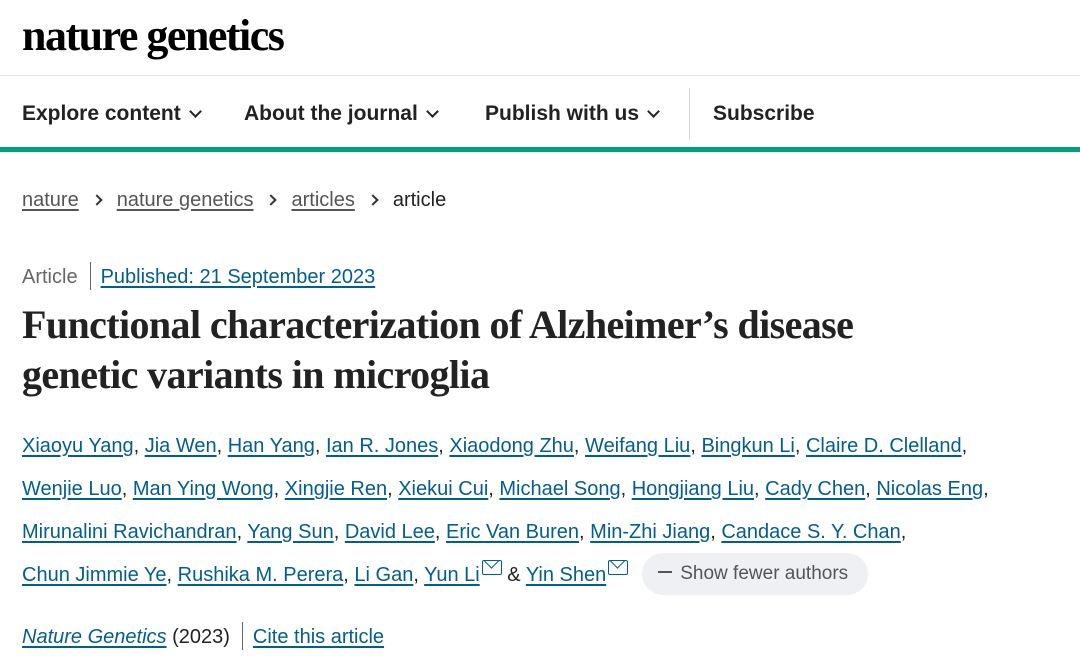 This screenshot has width=1080, height=669. I want to click on article-type: Article, so click(50, 277).